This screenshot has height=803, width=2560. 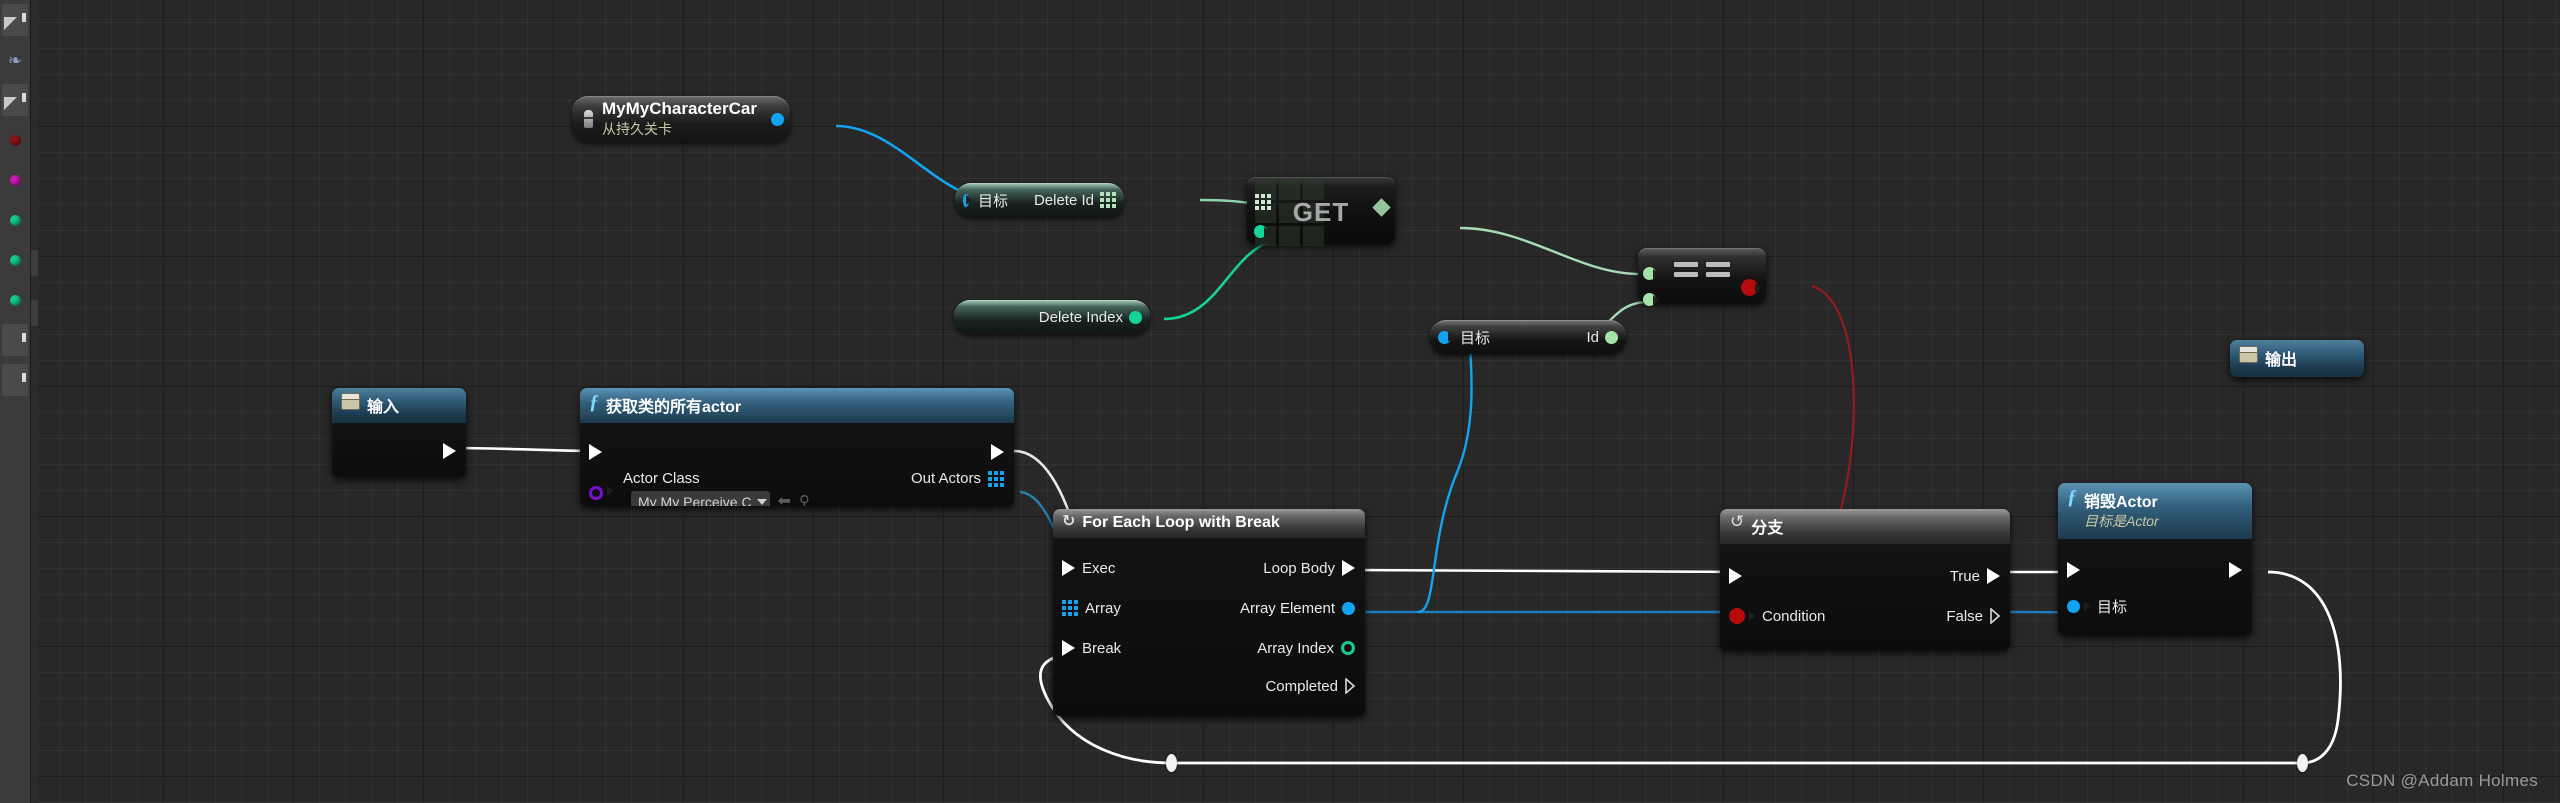 I want to click on node-title: MyMyCharacterCar, so click(x=679, y=108).